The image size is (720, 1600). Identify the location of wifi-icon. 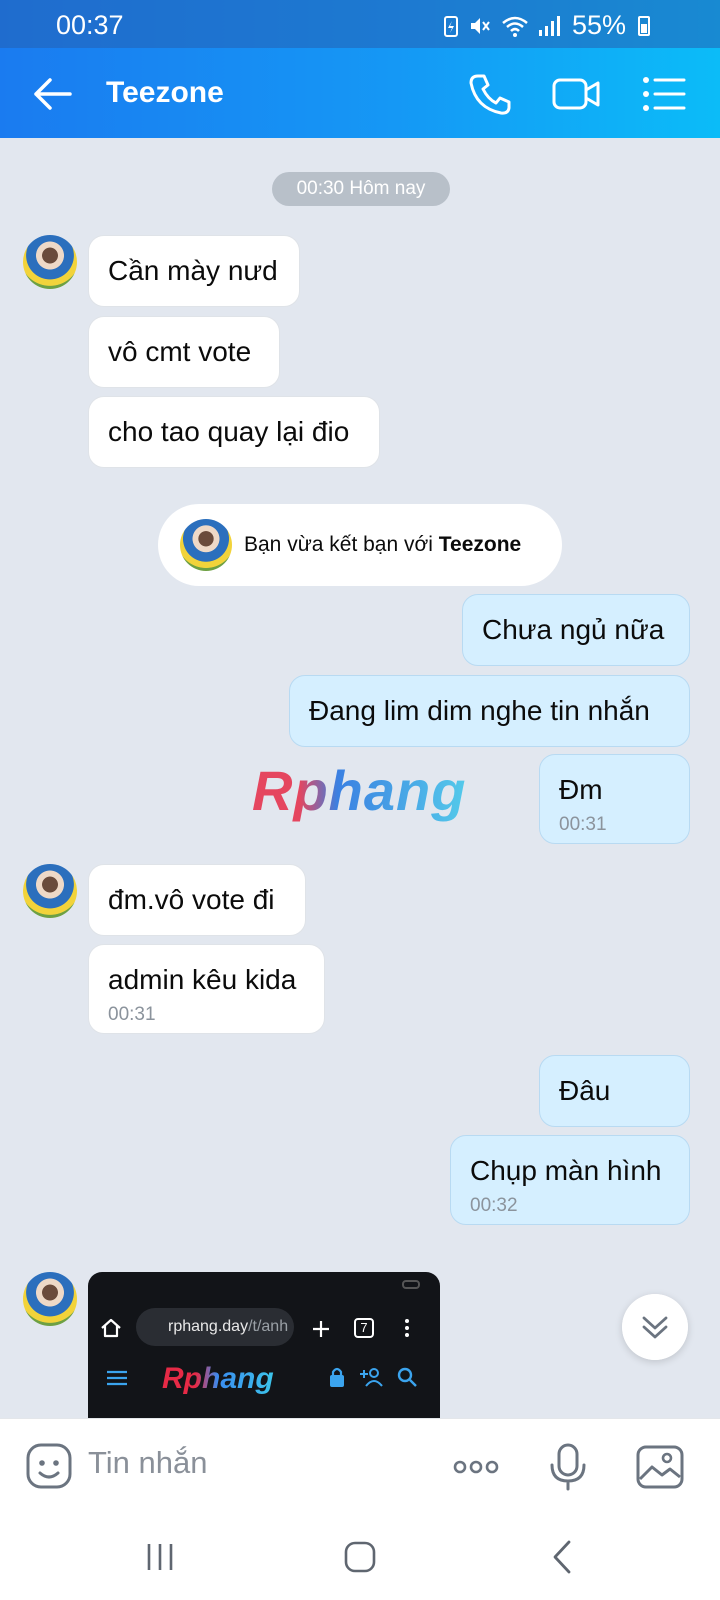
(515, 26).